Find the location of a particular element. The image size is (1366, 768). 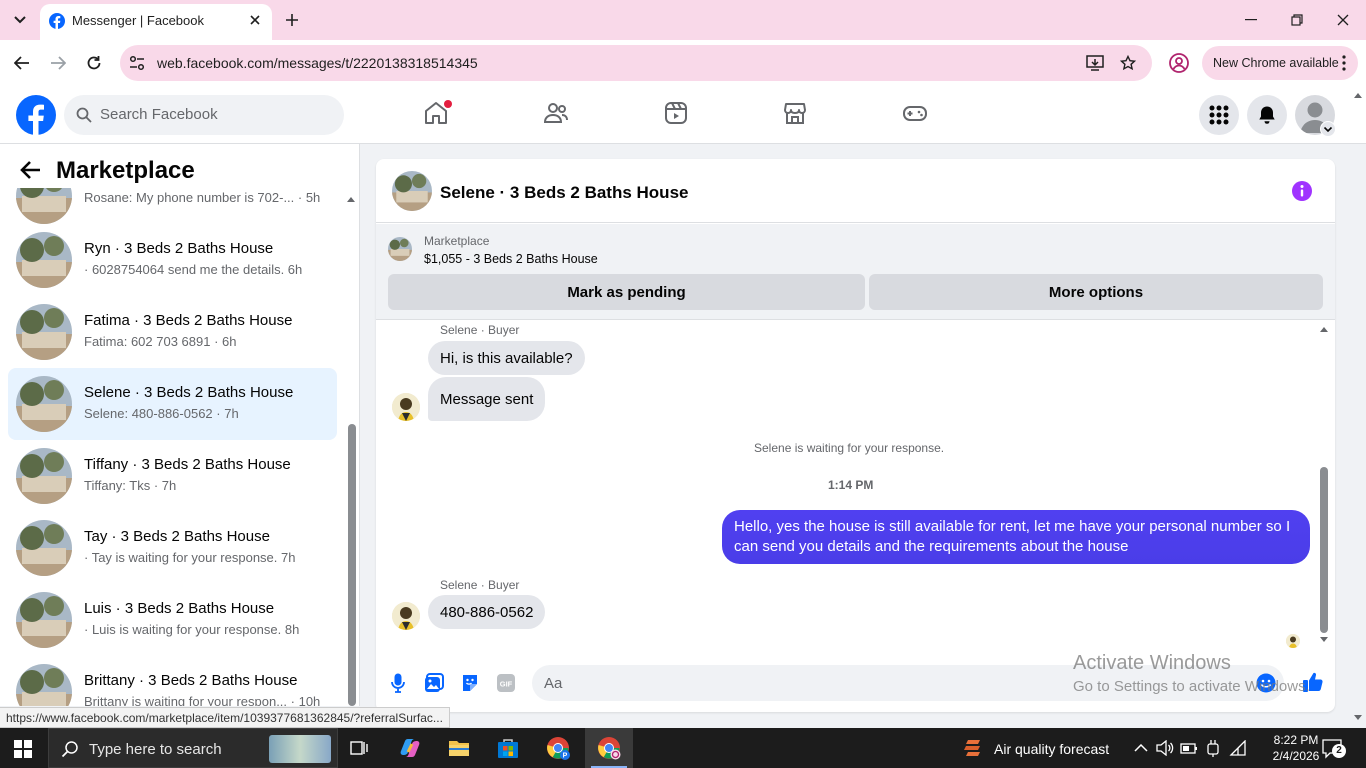

chat-title: Selene · 3 Beds 2 Baths House is located at coordinates (564, 193).